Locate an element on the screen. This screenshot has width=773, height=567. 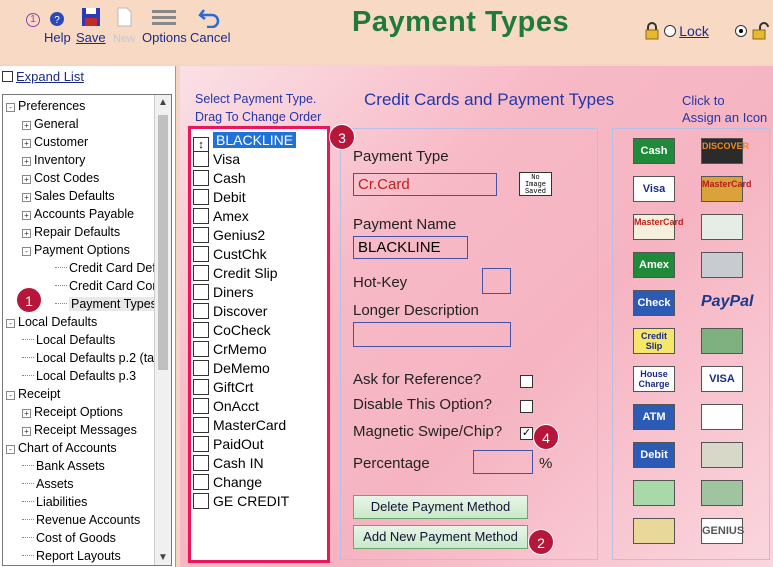
atm-icon: ATM is located at coordinates (654, 417).